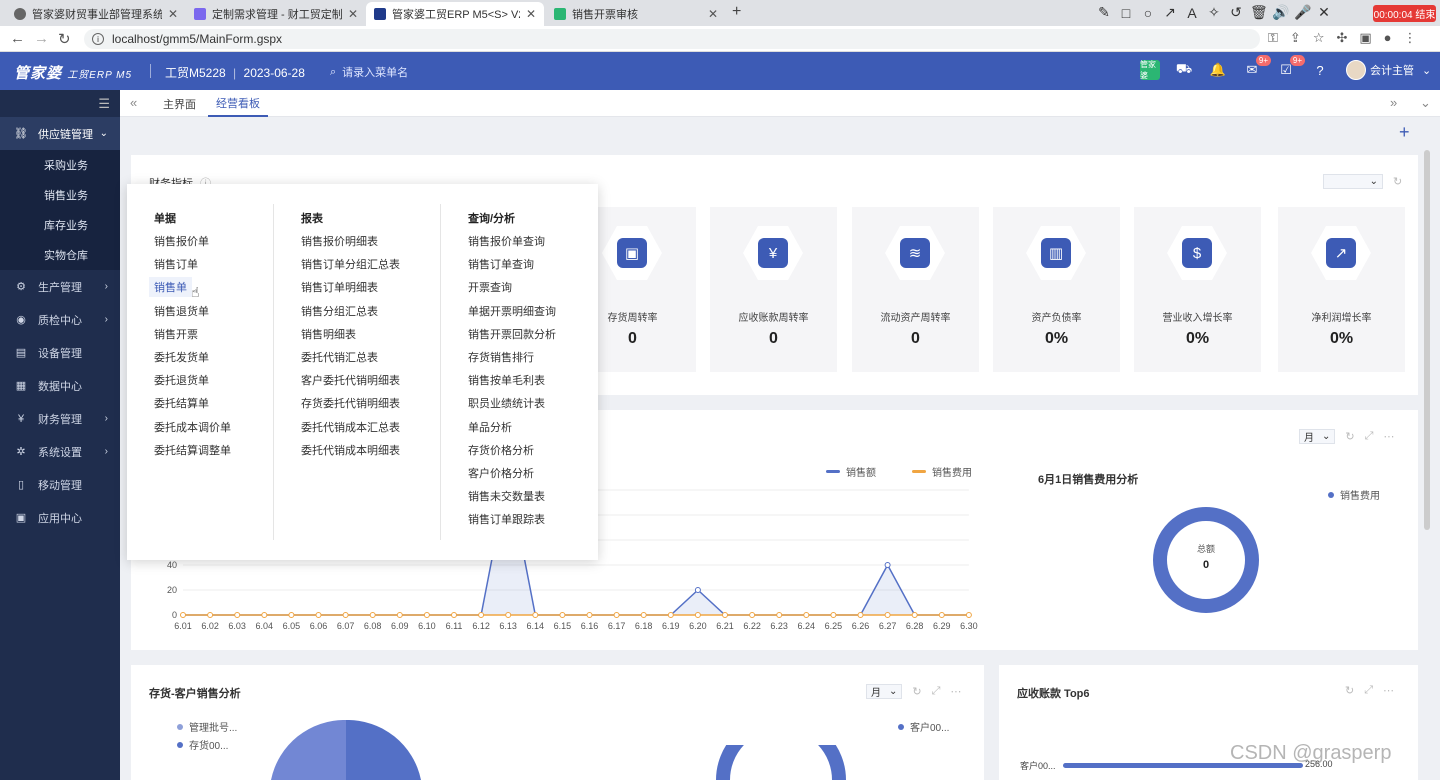 Image resolution: width=1440 pixels, height=780 pixels. Describe the element at coordinates (181, 311) in the screenshot. I see `menu-item: 销售退货单` at that location.